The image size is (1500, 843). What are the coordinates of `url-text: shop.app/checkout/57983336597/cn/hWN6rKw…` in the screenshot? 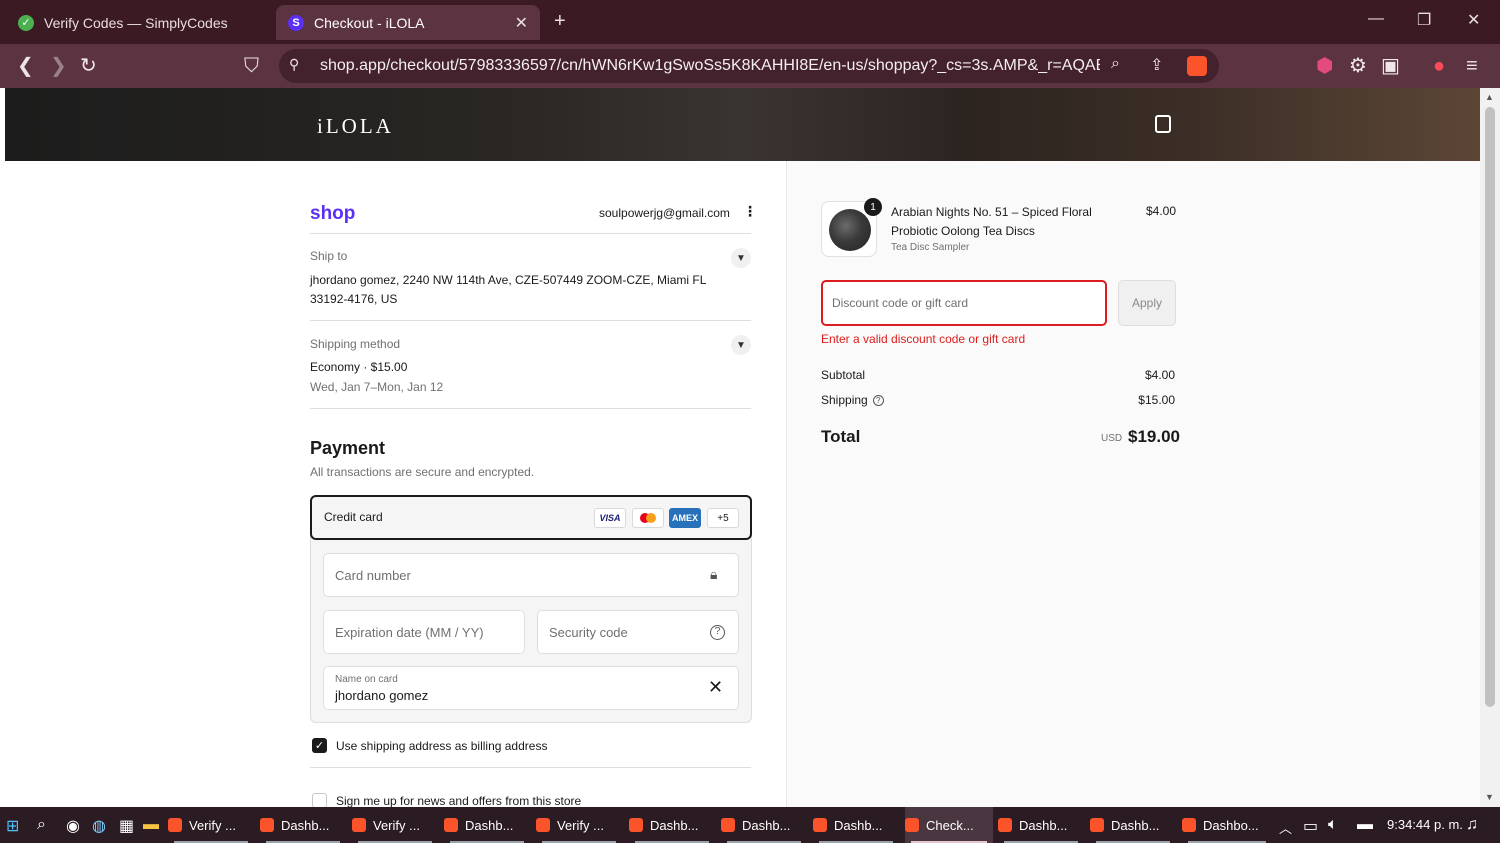 It's located at (710, 66).